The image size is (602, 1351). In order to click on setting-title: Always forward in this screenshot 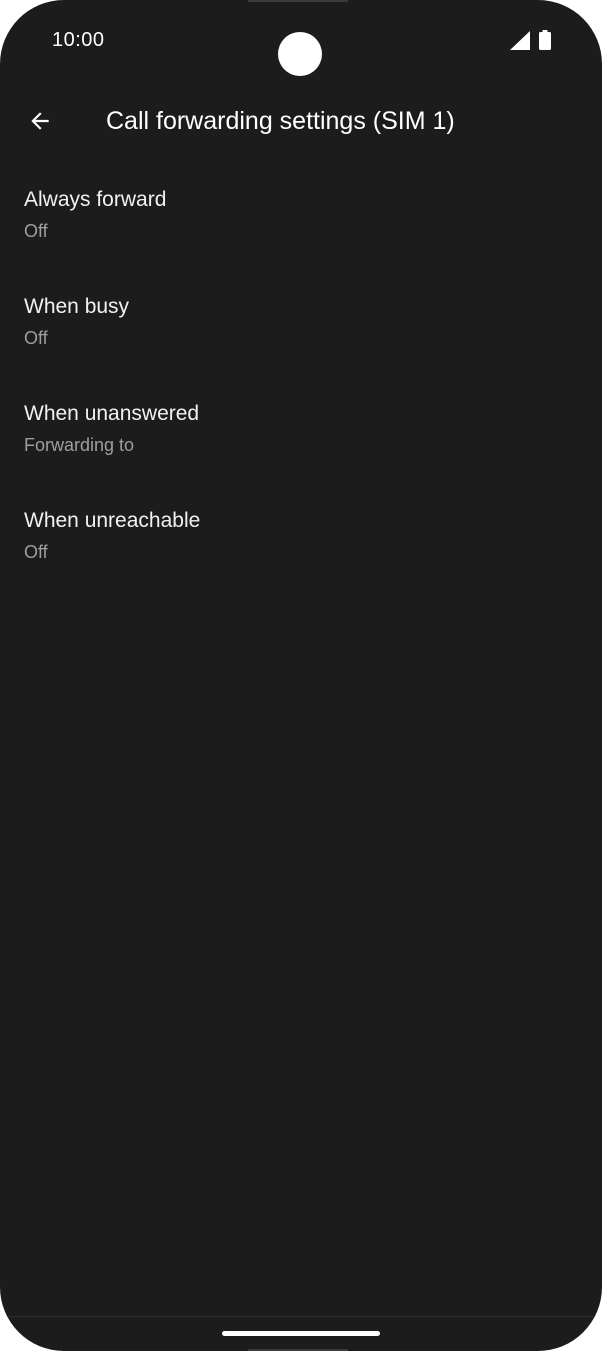, I will do `click(95, 199)`.